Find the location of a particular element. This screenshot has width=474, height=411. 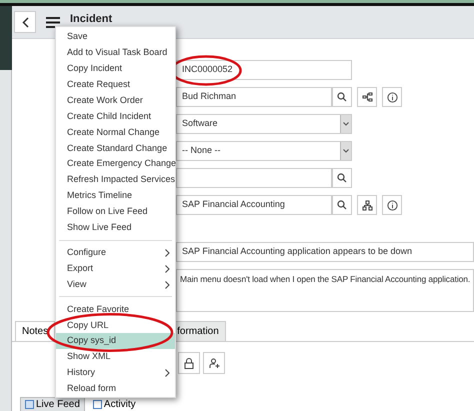

feed-tab: Live Feed is located at coordinates (52, 404).